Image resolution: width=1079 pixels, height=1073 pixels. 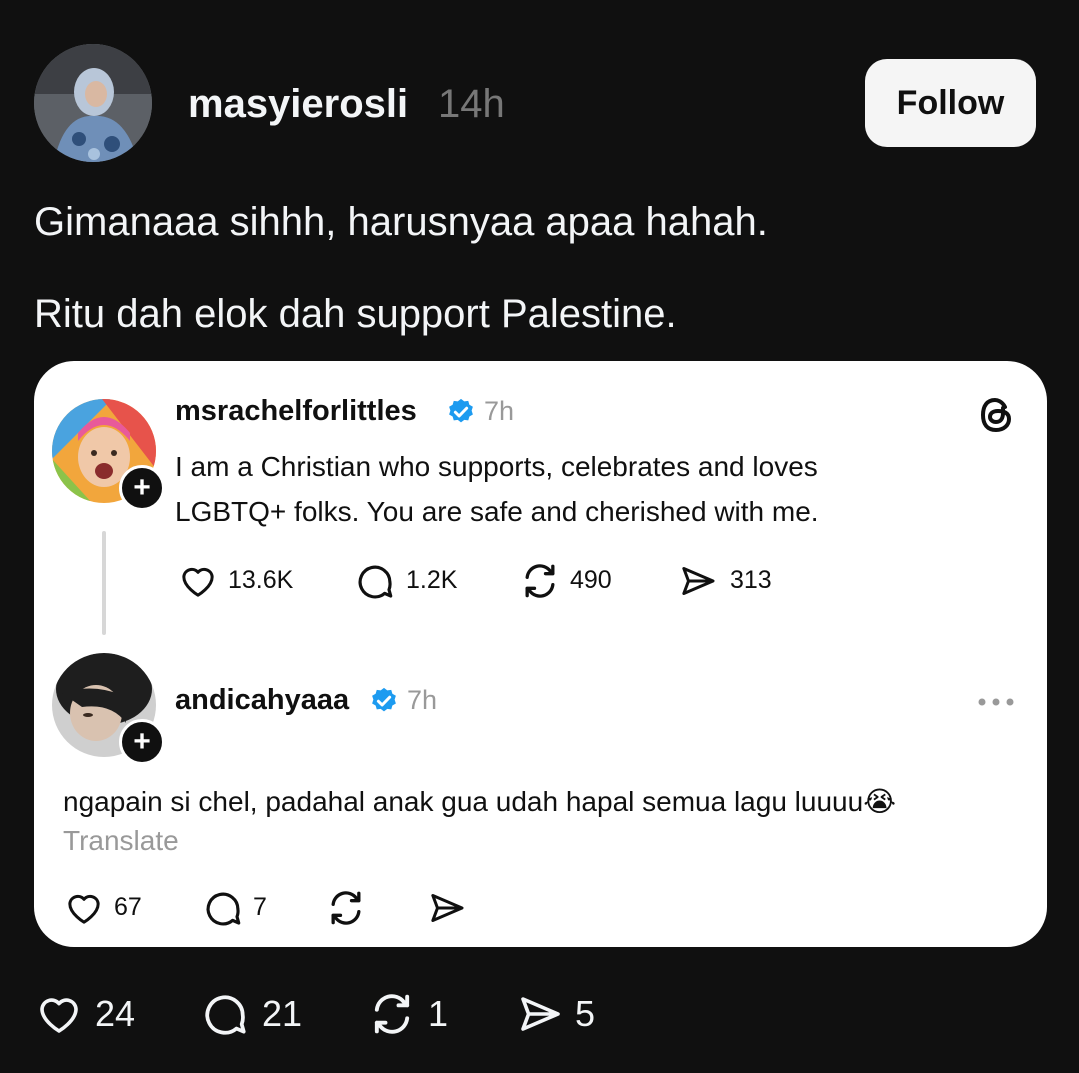 What do you see at coordinates (422, 700) in the screenshot?
I see `quoted-time-2: 7h` at bounding box center [422, 700].